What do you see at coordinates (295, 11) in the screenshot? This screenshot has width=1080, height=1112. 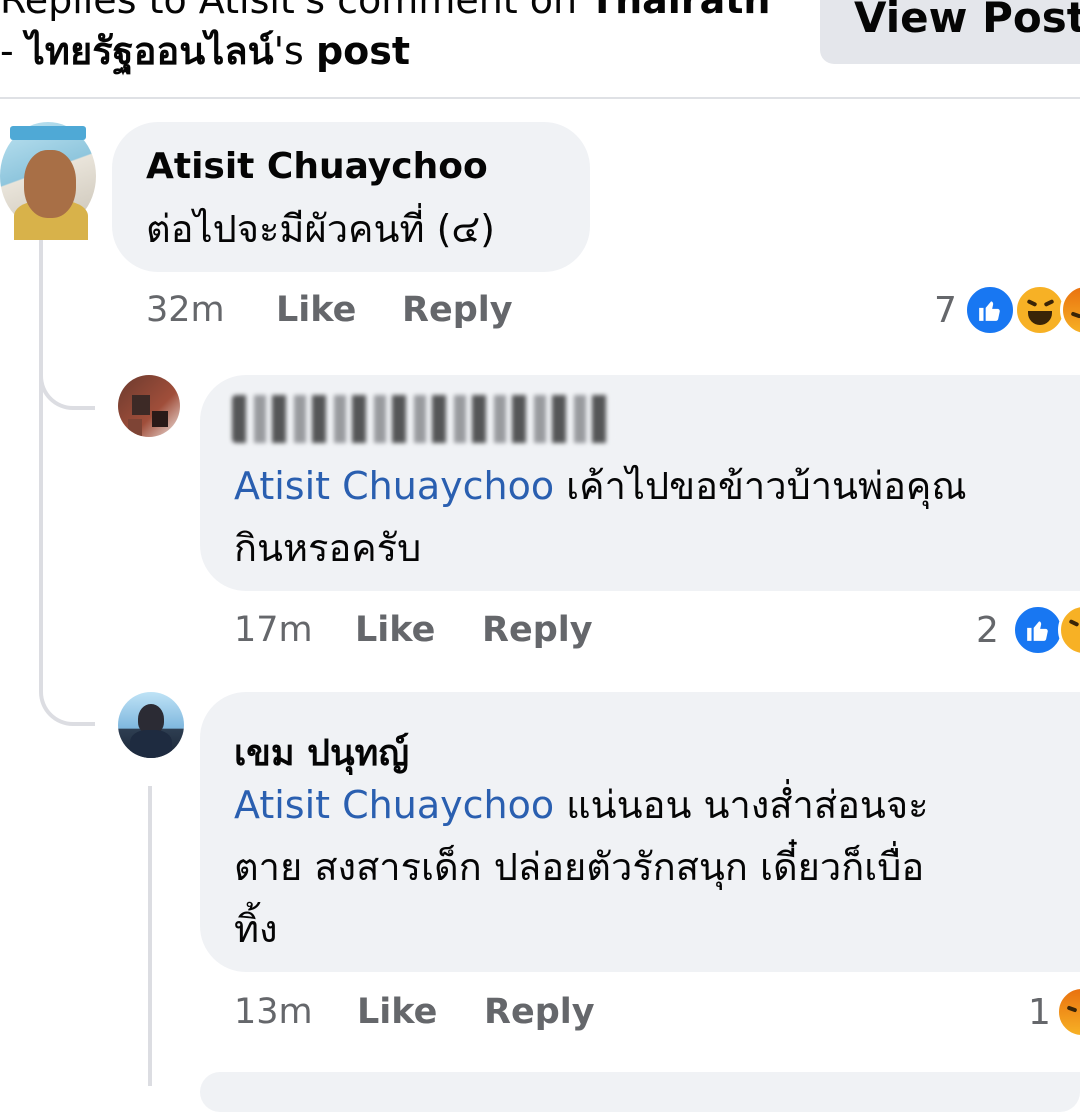 I see `header-prefix: Replies to Atisit's comment on` at bounding box center [295, 11].